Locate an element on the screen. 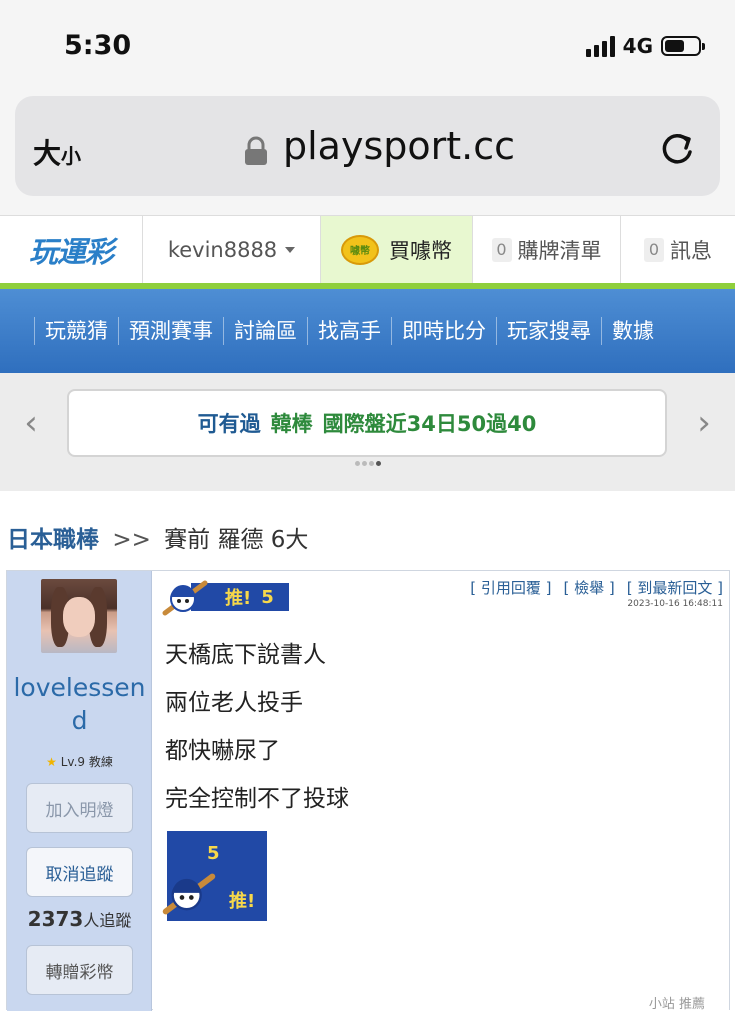 This screenshot has height=1012, width=735. status-indicators: 4G is located at coordinates (645, 46).